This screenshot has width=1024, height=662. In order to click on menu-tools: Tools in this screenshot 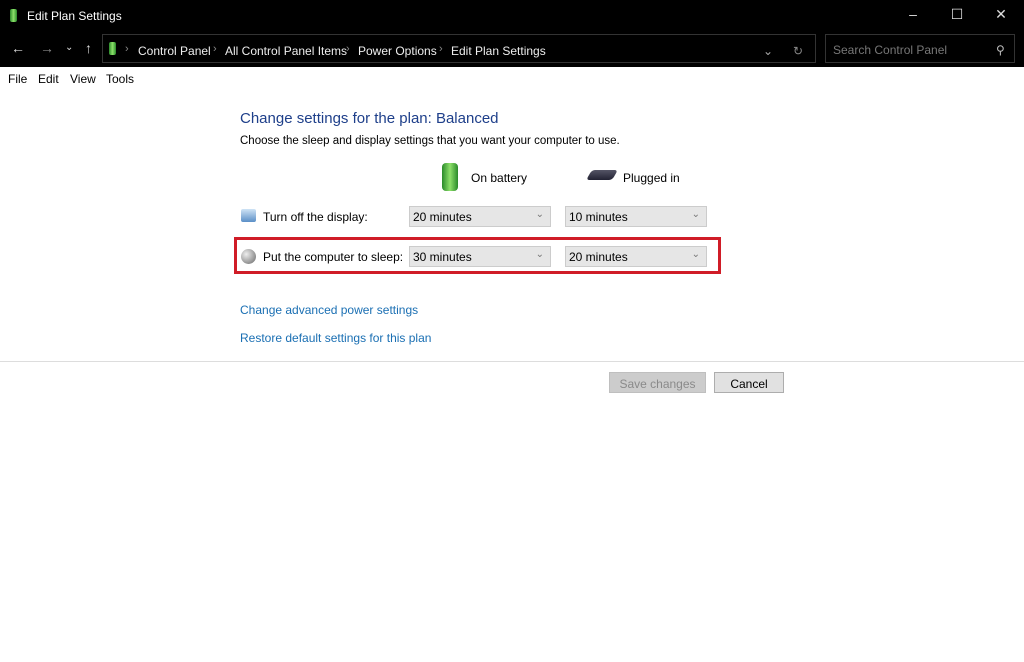, I will do `click(120, 79)`.